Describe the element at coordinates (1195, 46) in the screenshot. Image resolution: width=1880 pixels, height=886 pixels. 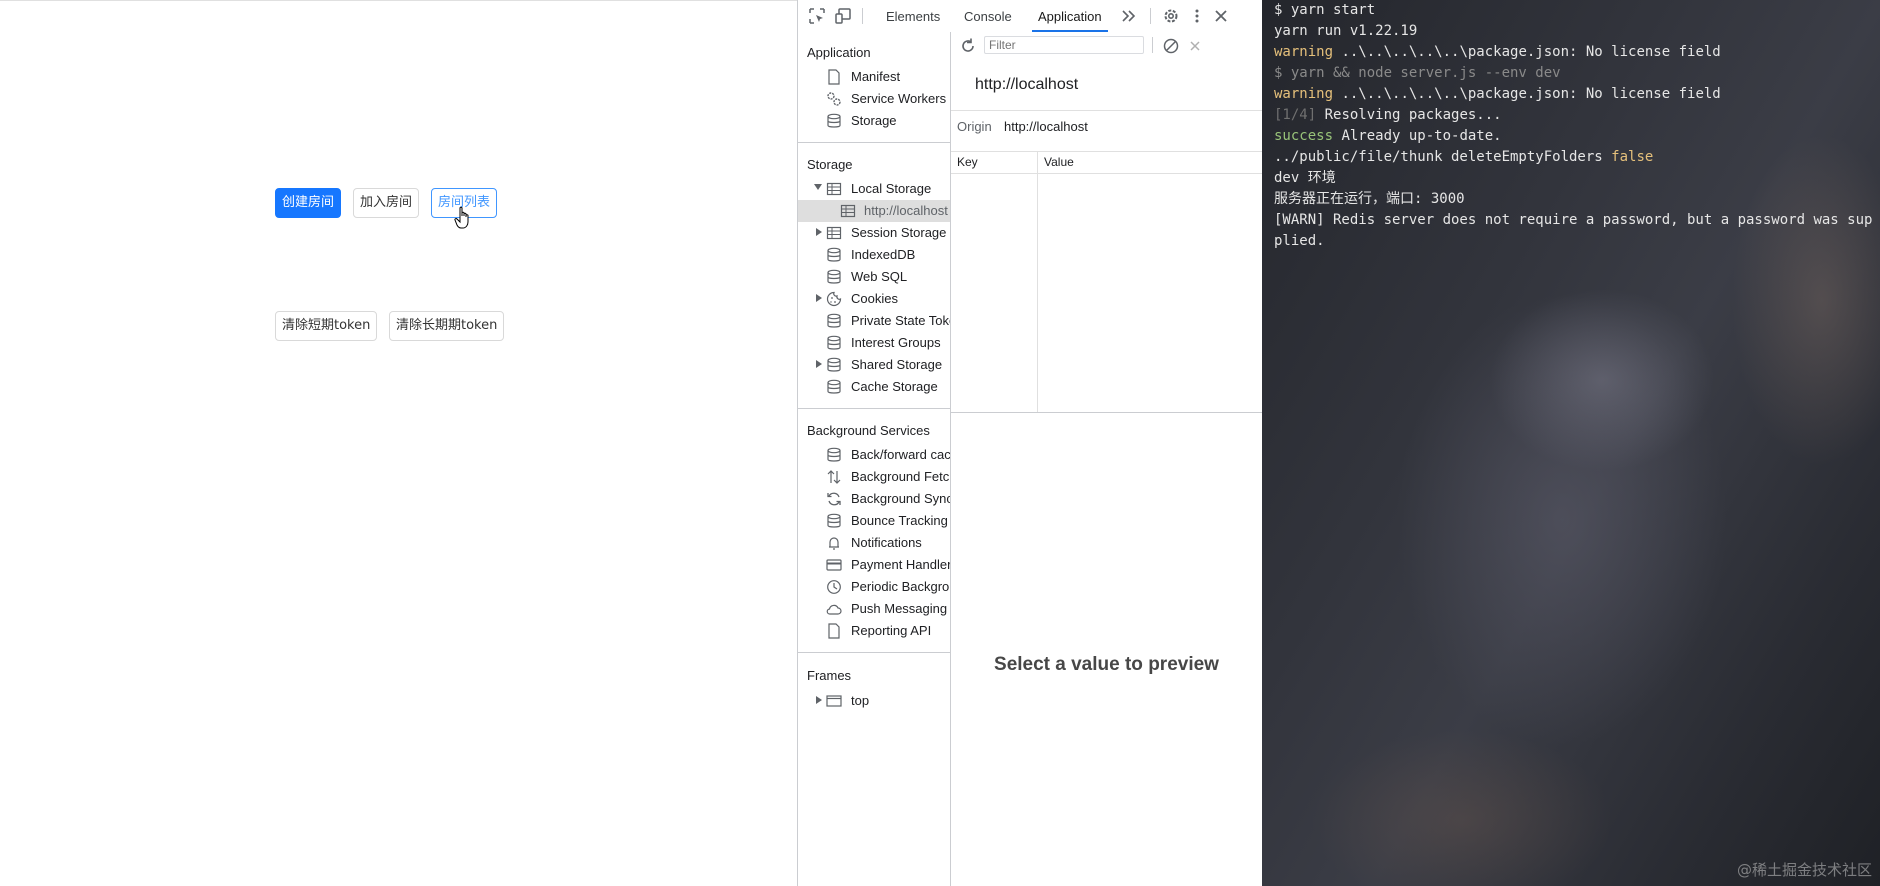
I see `delete-selected-icon` at that location.